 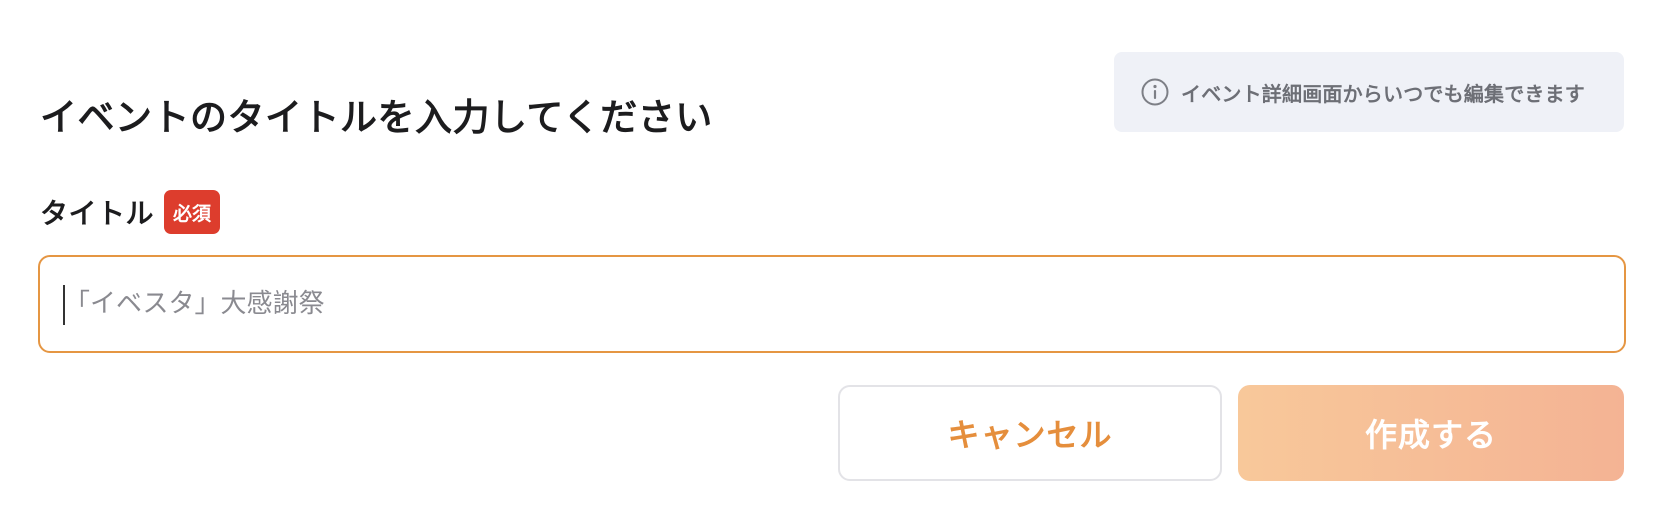 I want to click on required-badge: 必須, so click(x=192, y=212).